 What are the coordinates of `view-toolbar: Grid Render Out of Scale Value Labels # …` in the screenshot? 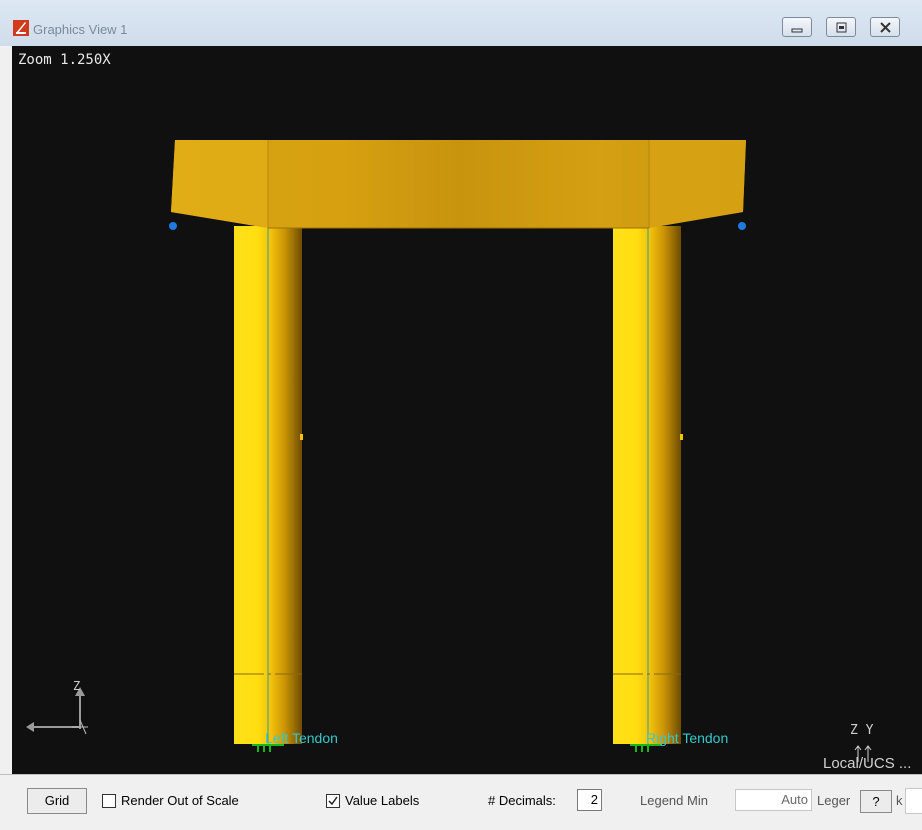 It's located at (461, 802).